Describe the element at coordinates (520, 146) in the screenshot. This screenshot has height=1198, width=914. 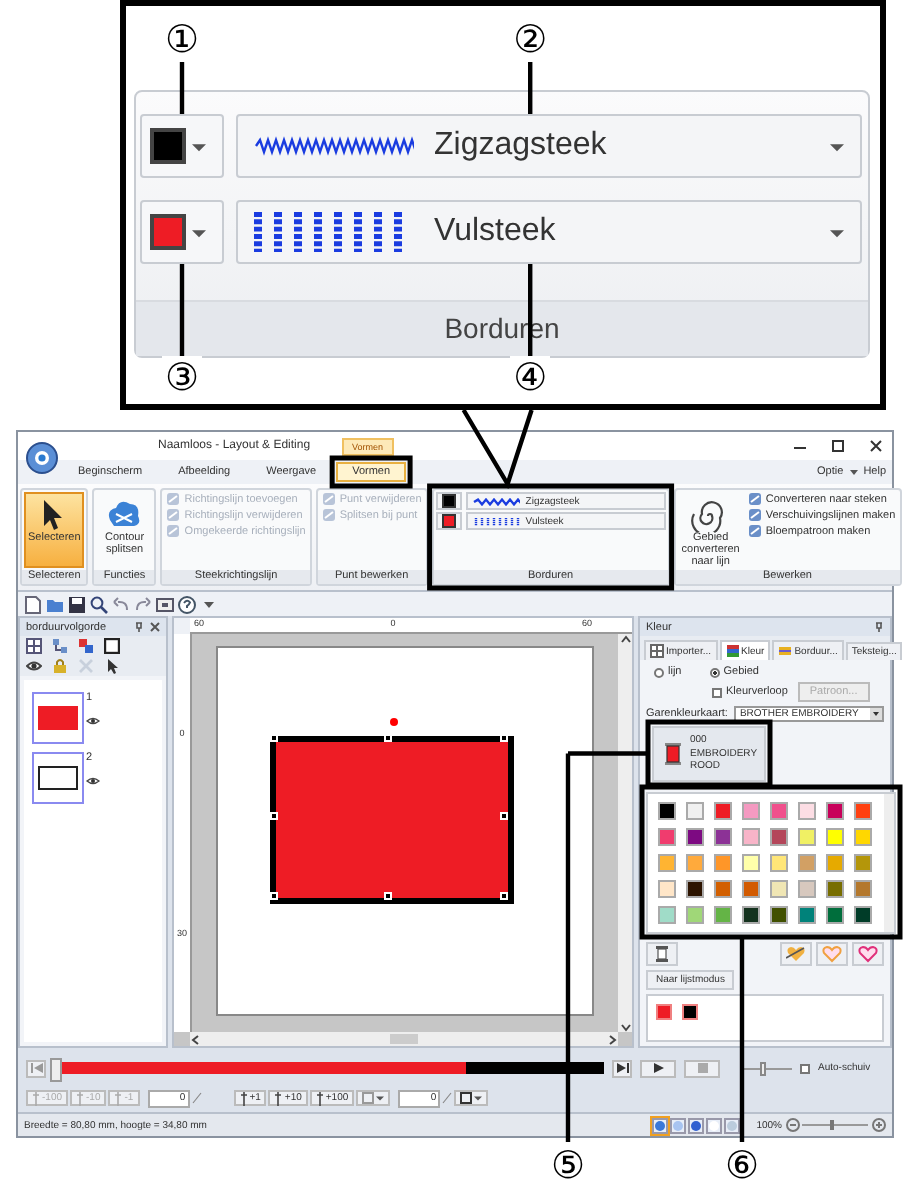
I see `stitch-name: Zigzagsteek` at that location.